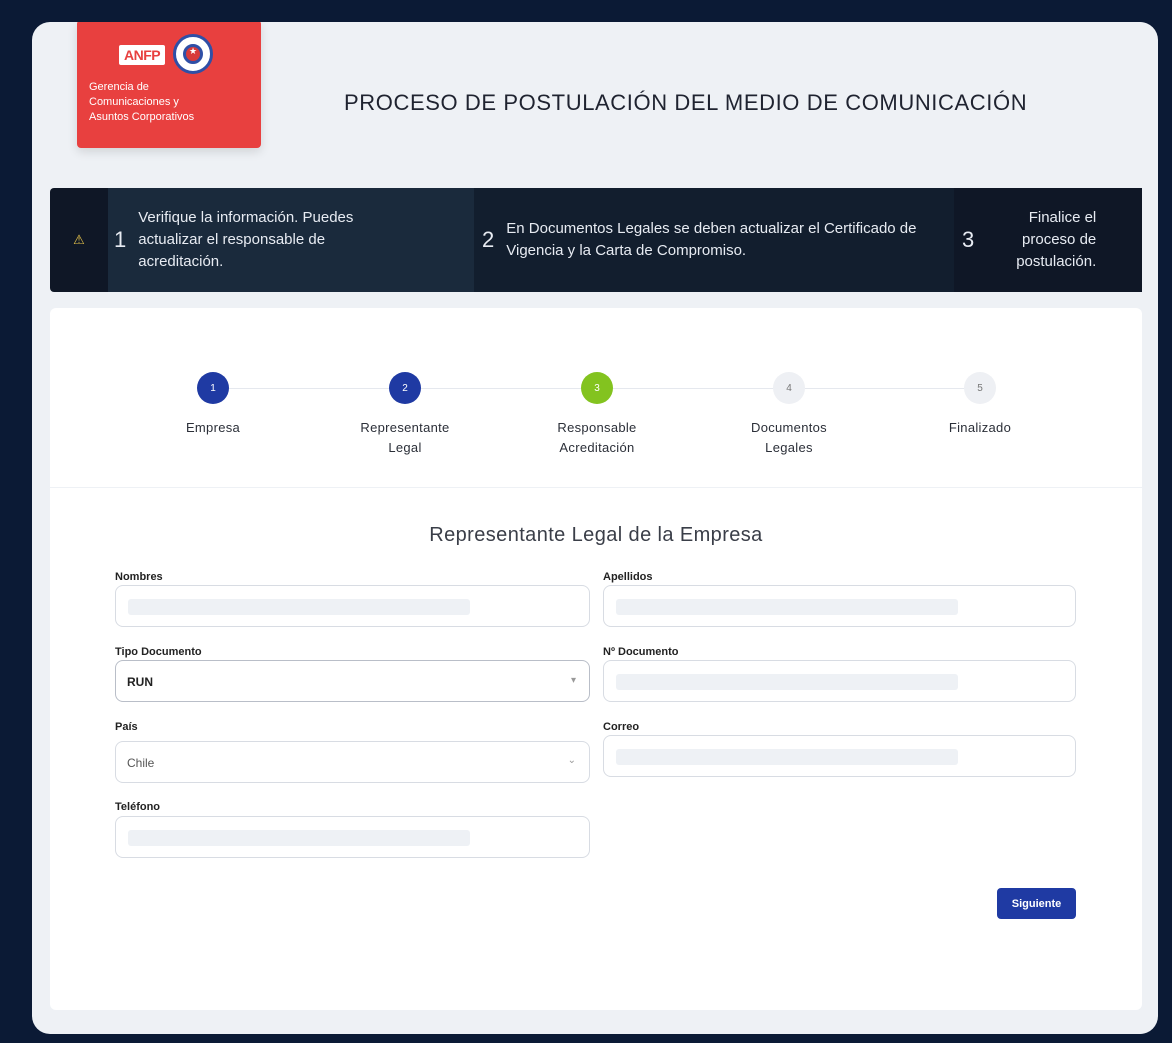 The width and height of the screenshot is (1172, 1043). Describe the element at coordinates (596, 535) in the screenshot. I see `form-title: Representante Legal de la Empresa` at that location.